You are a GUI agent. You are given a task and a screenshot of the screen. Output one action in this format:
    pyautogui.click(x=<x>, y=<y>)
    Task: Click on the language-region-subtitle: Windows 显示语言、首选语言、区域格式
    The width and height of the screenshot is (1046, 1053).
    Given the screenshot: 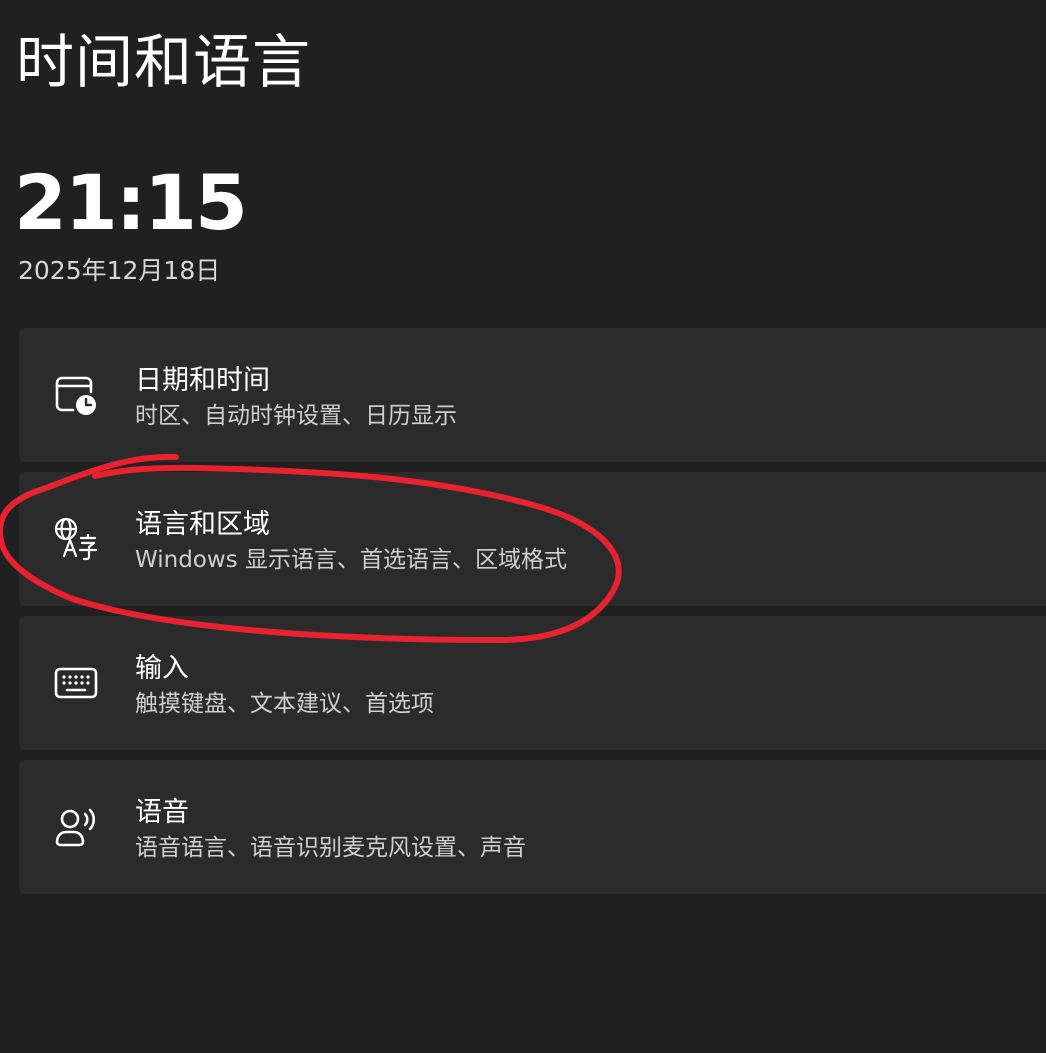 What is the action you would take?
    pyautogui.click(x=351, y=560)
    